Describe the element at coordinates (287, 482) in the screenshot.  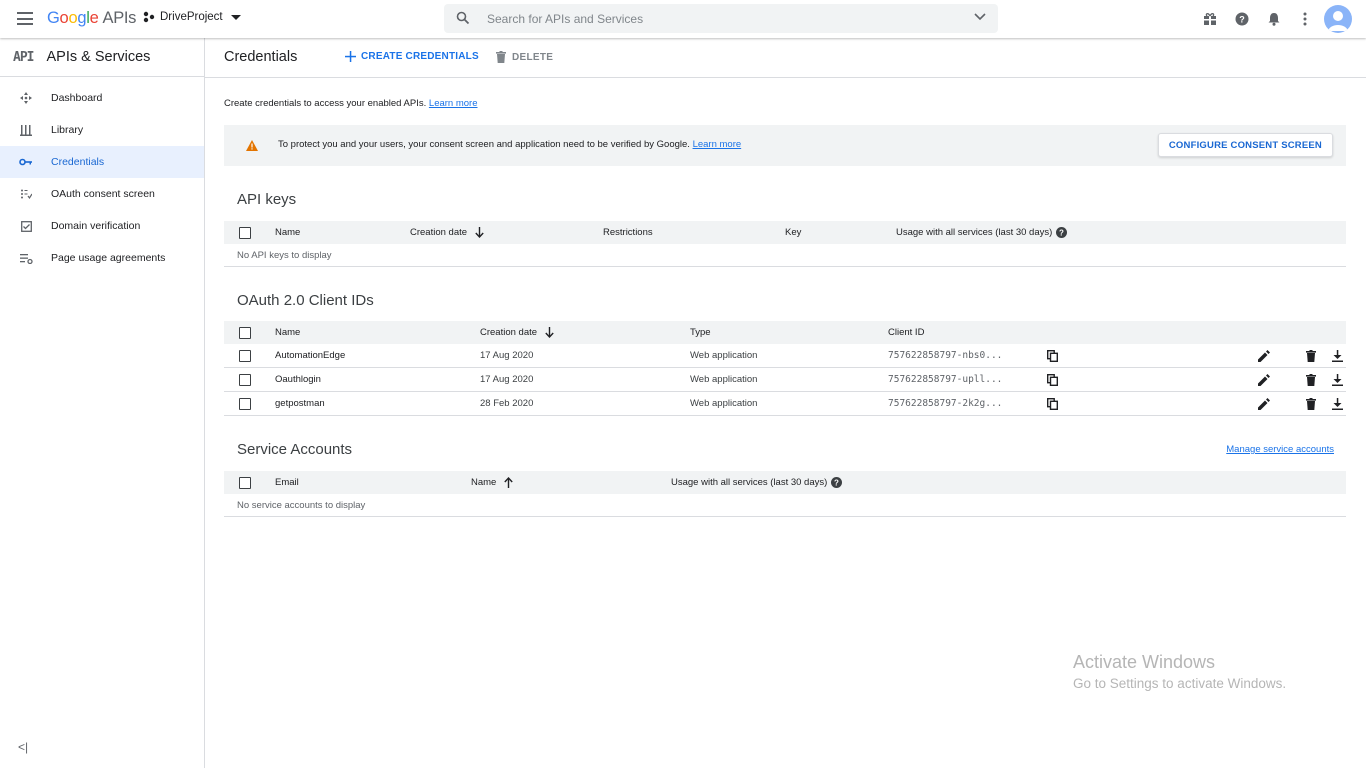
I see `column-header-email: Email` at that location.